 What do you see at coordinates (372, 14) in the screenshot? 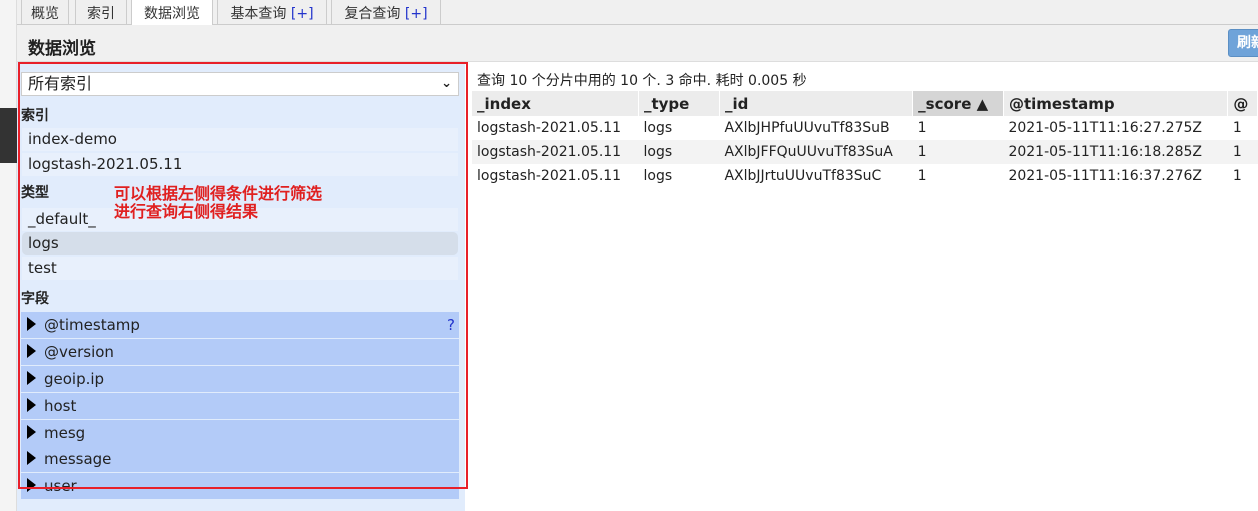
I see `tab-label: 复合查询` at bounding box center [372, 14].